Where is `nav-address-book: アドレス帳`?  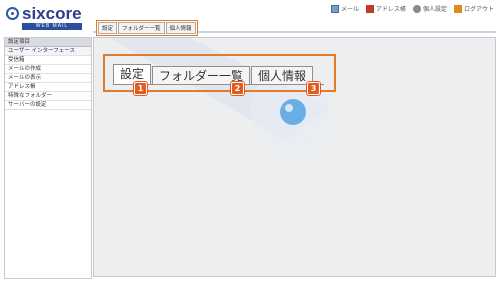
nav-address-book: アドレス帳 is located at coordinates (385, 8).